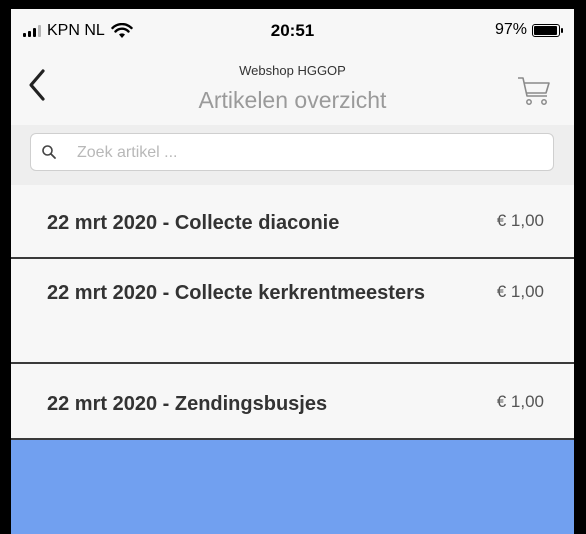  I want to click on list-item: 22 mrt 2020 - Collecte diaconie € 1,00, so click(292, 223).